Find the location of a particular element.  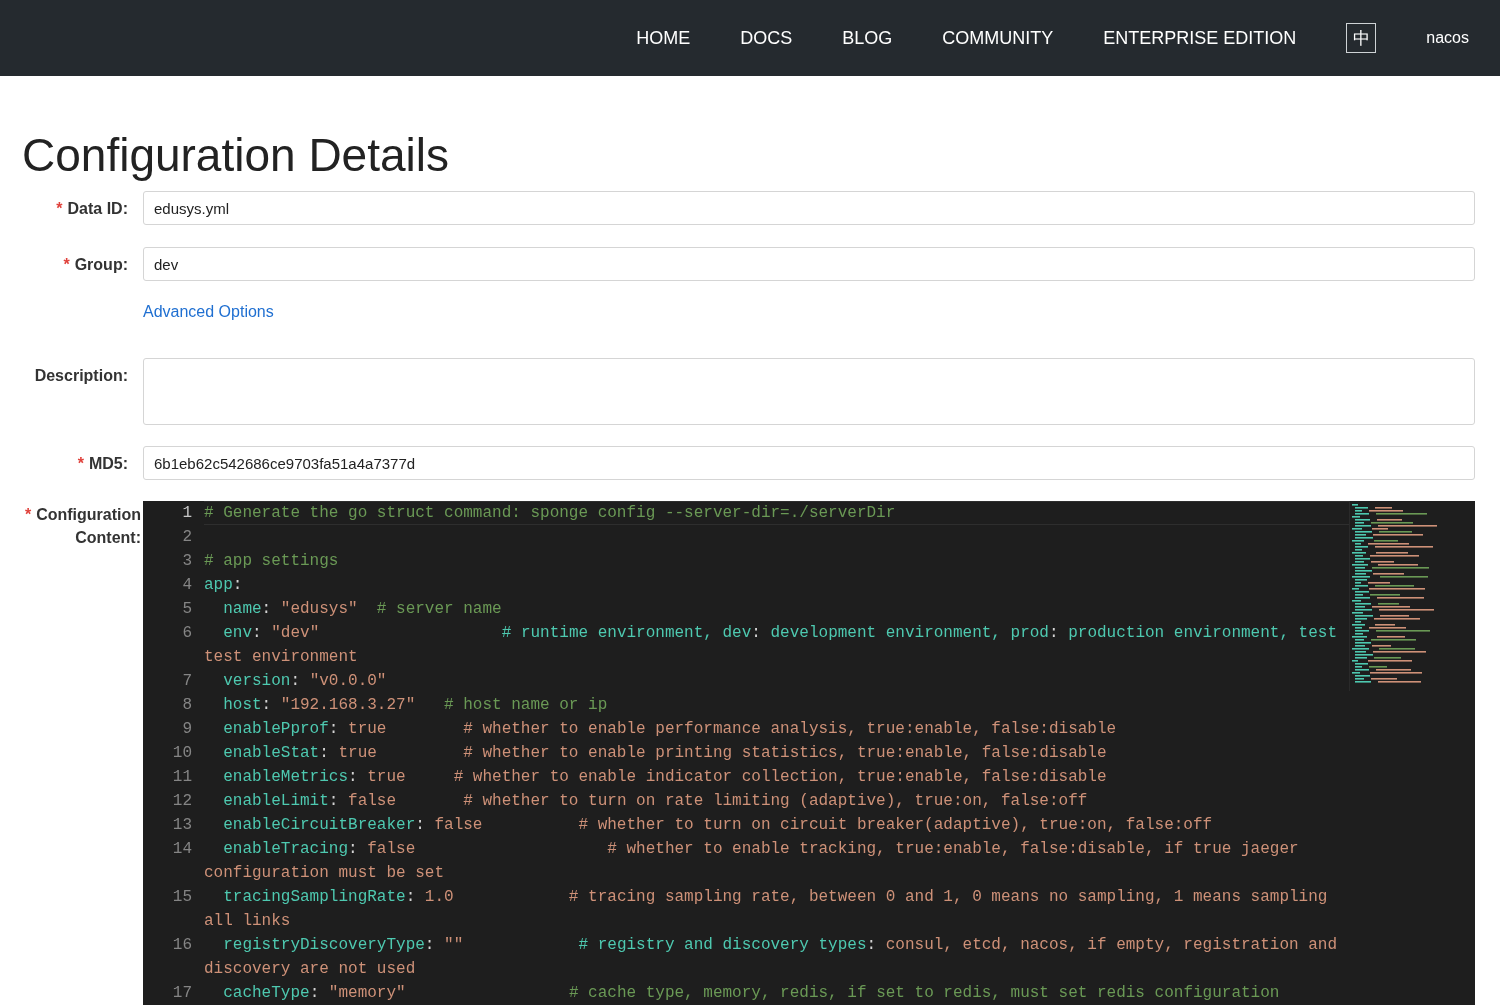

description-field is located at coordinates (809, 391).